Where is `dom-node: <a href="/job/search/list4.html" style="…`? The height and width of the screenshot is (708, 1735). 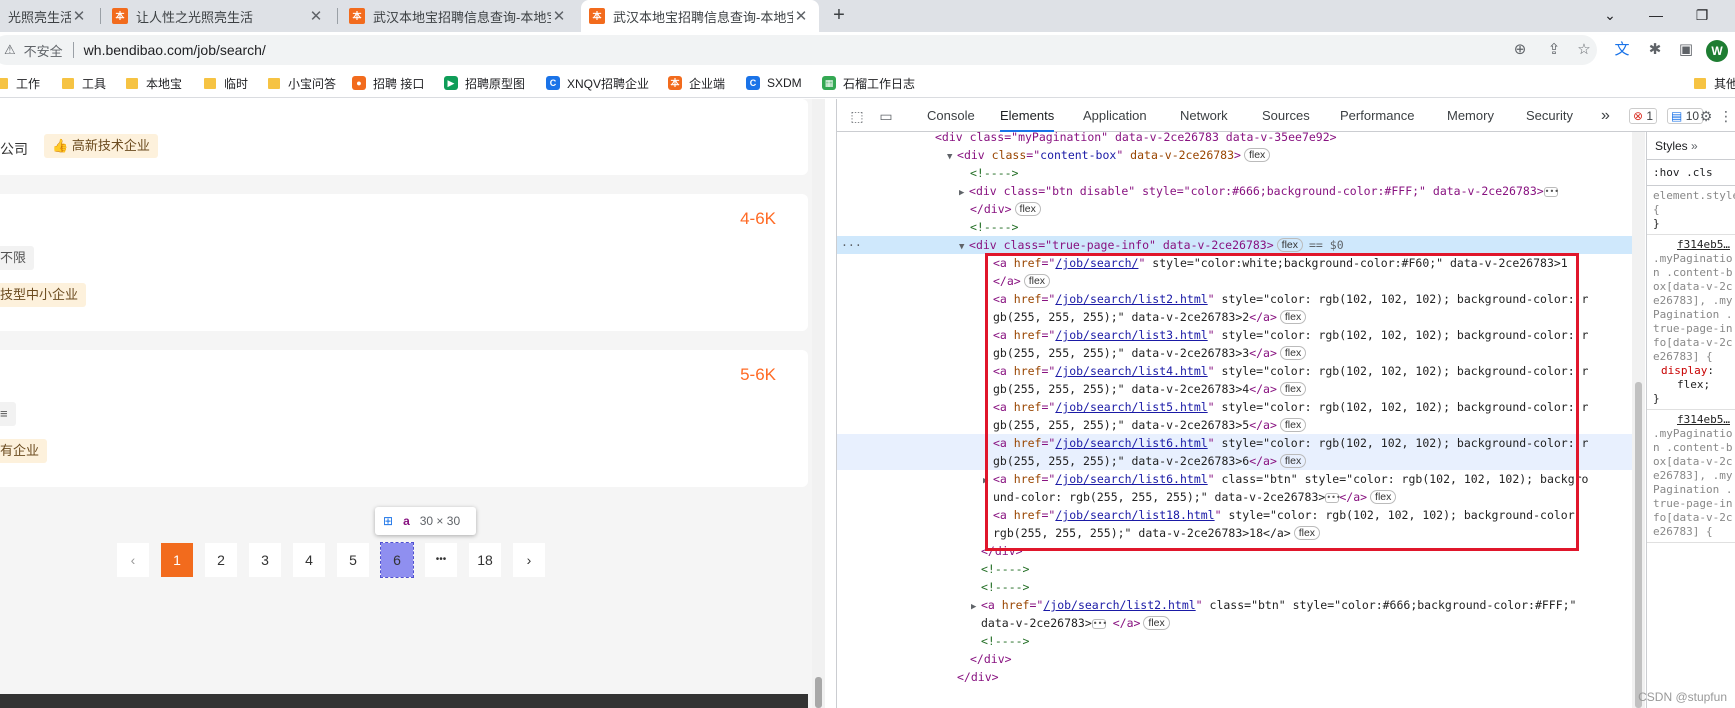 dom-node: <a href="/job/search/list4.html" style="… is located at coordinates (1234, 371).